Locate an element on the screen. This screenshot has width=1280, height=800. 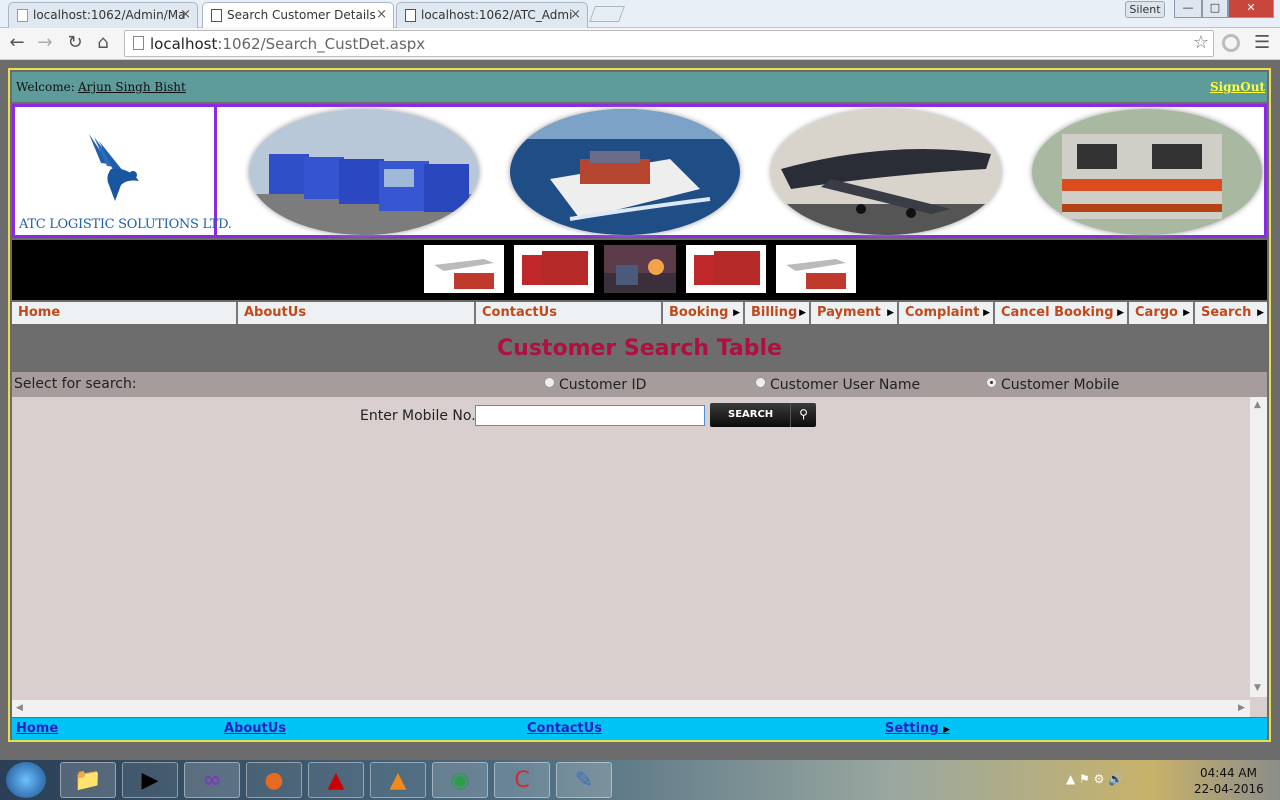
bookmark-star-icon: ☆ is located at coordinates (1201, 42).